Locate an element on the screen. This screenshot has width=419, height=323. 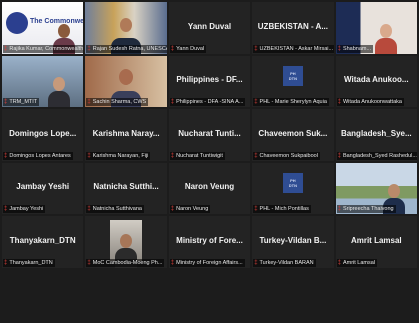
participant-label-text: TRM_MTIT is located at coordinates (23, 102).